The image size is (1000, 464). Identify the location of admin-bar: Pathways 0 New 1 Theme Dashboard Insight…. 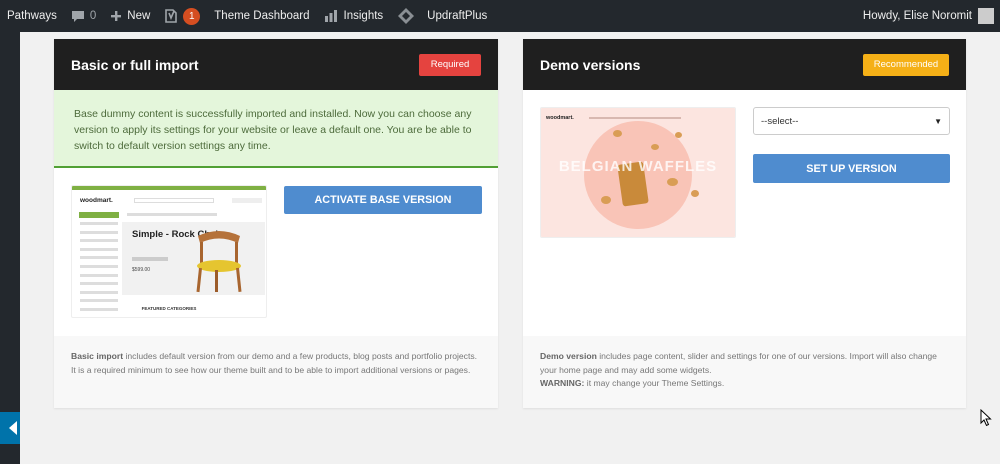
(500, 16).